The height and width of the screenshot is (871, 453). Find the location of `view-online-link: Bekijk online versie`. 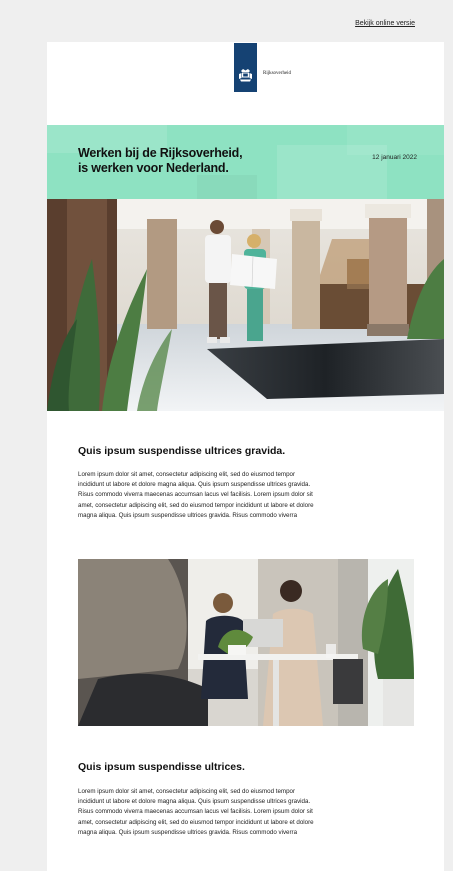

view-online-link: Bekijk online versie is located at coordinates (385, 23).